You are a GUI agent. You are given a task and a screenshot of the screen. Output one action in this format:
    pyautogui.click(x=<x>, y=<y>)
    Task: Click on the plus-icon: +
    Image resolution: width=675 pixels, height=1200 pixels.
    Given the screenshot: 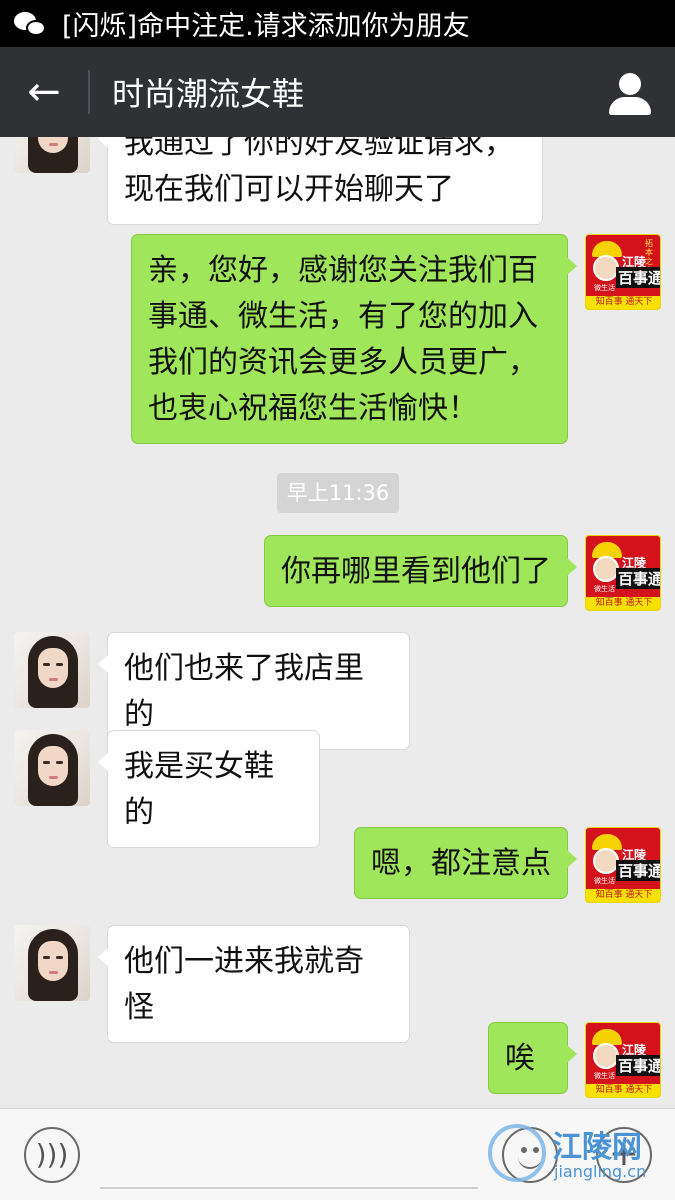 What is the action you would take?
    pyautogui.click(x=624, y=1153)
    